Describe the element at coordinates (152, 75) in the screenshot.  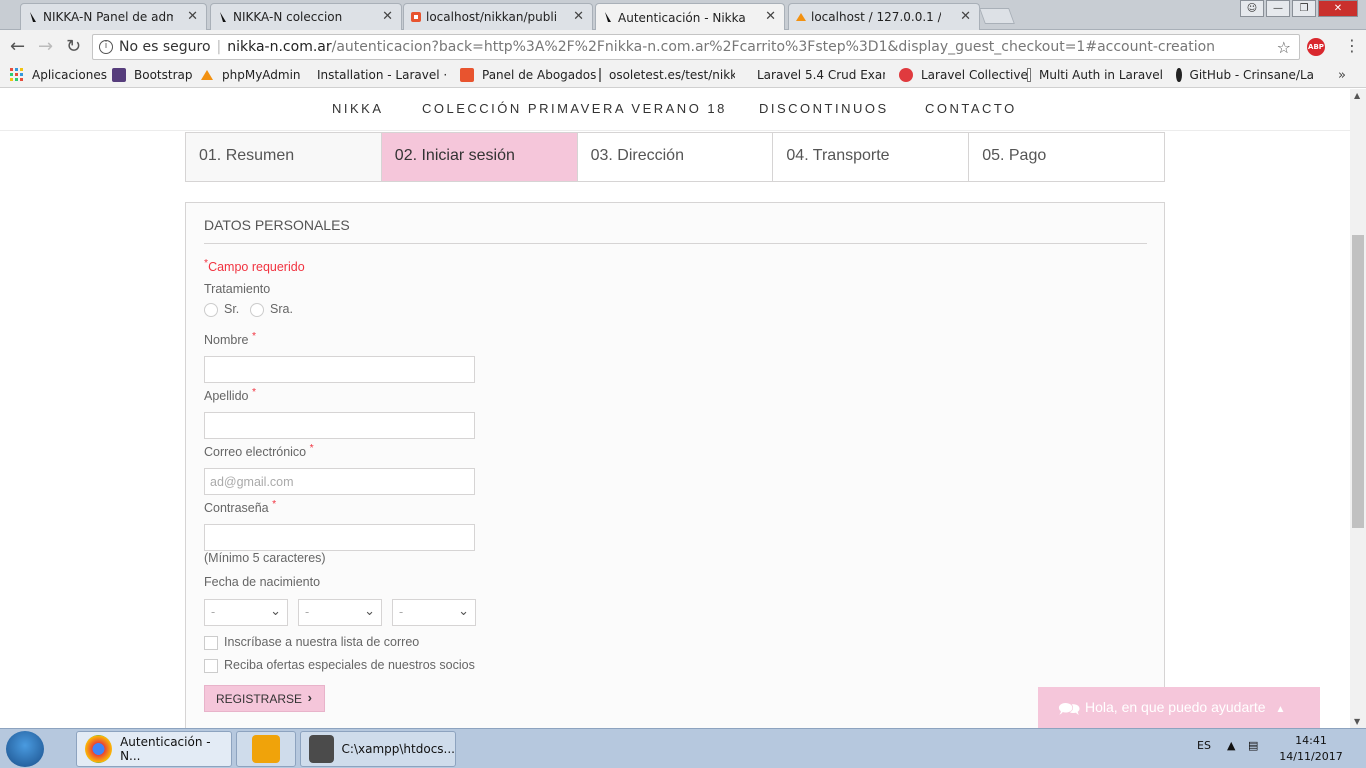
I see `bookmark-bootstrap: Bootstrap` at that location.